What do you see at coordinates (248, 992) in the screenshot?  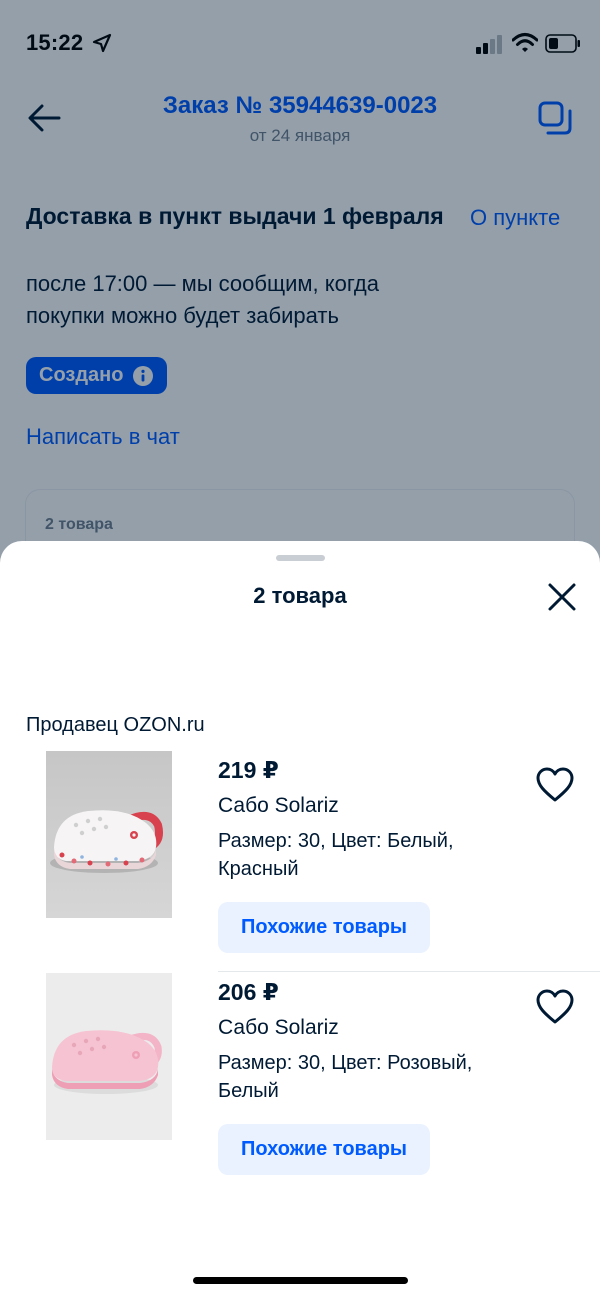 I see `product-price: 206 ₽` at bounding box center [248, 992].